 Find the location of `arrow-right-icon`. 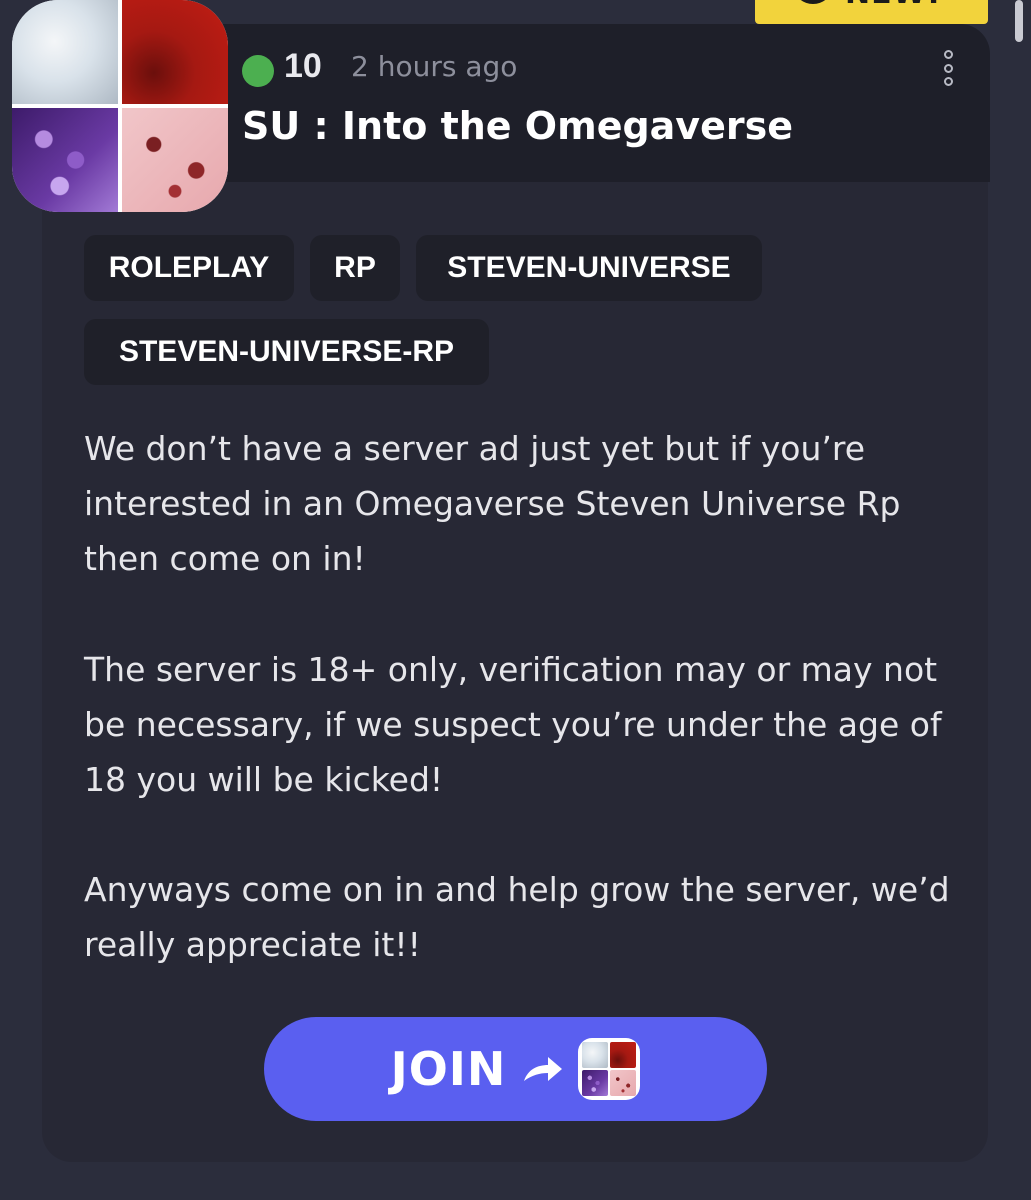

arrow-right-icon is located at coordinates (543, 1069).